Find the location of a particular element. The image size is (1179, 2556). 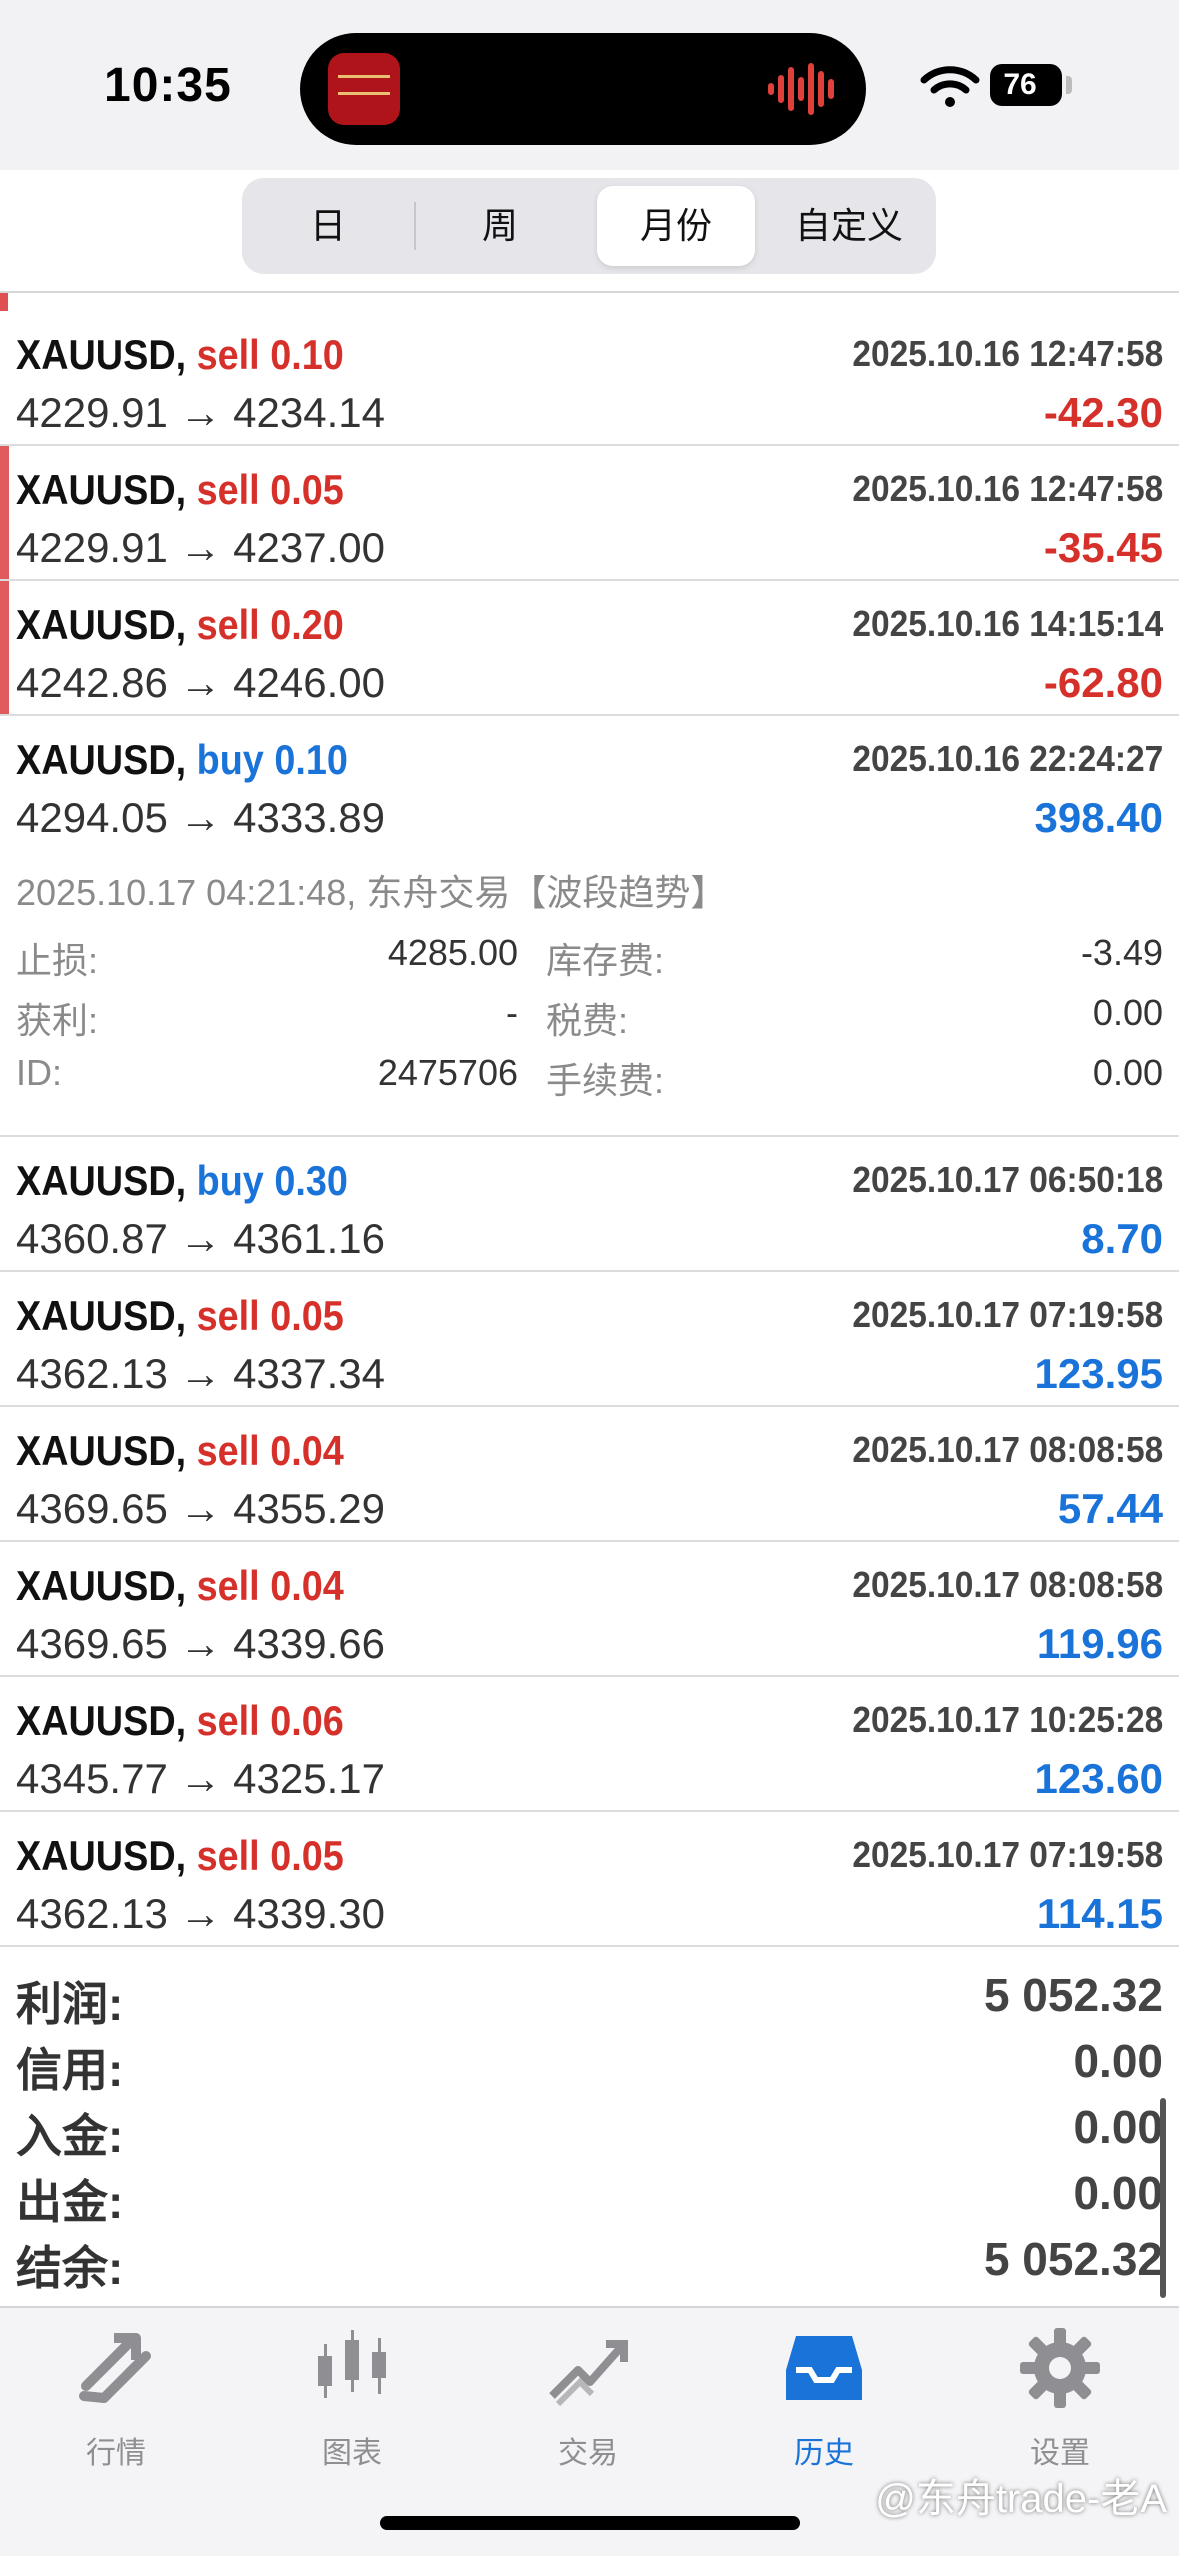

trade-profit: 119.96 is located at coordinates (1099, 1643).